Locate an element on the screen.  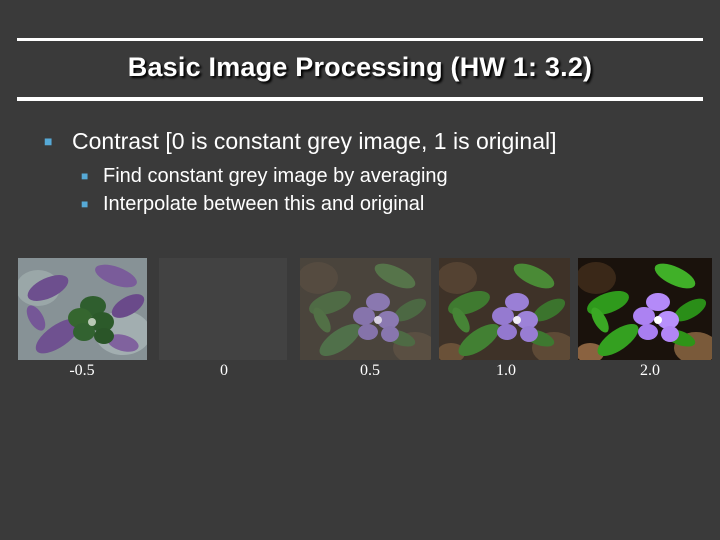
image-caption: 0.5 is located at coordinates (370, 370).